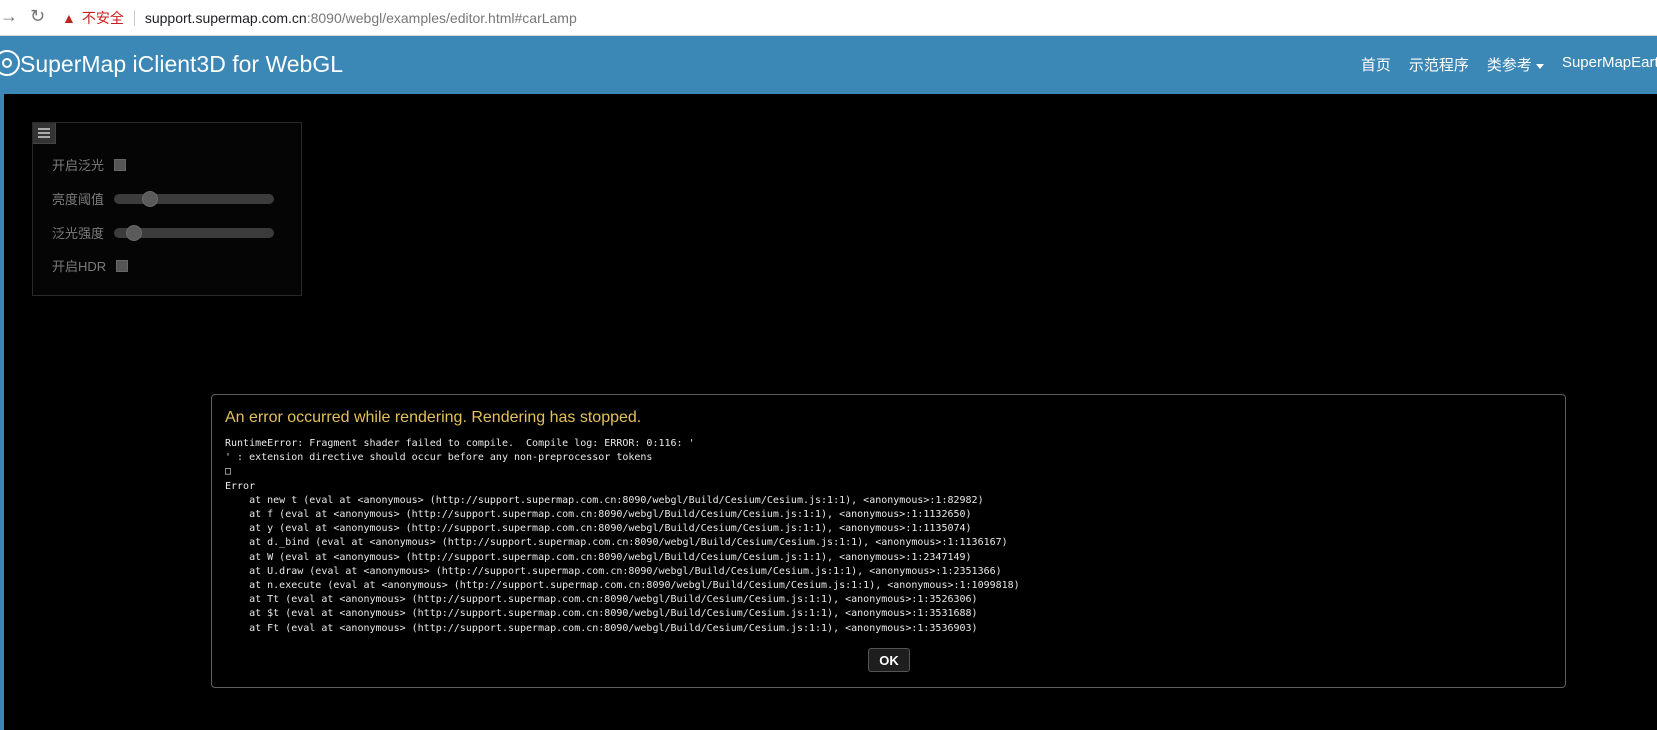 The width and height of the screenshot is (1657, 730). What do you see at coordinates (134, 18) in the screenshot?
I see `url-divider` at bounding box center [134, 18].